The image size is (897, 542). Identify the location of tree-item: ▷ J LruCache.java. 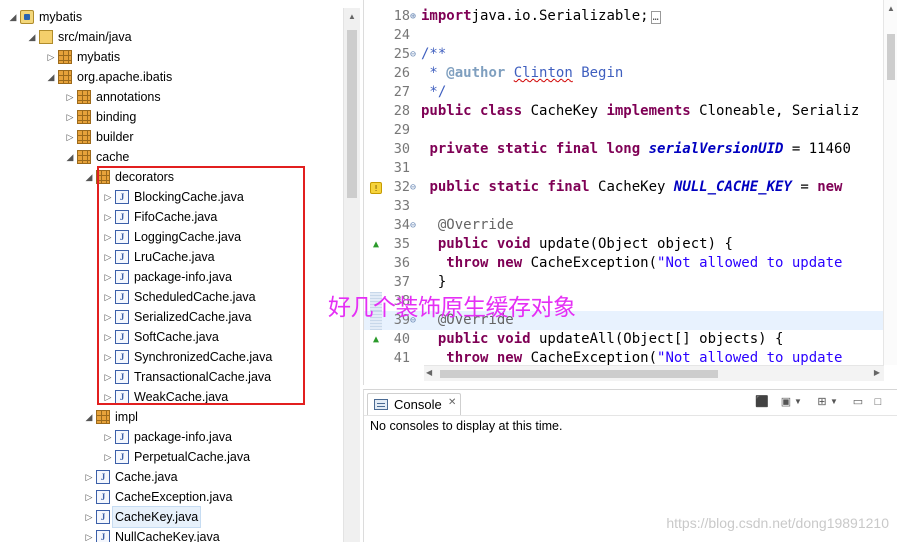
(170, 257).